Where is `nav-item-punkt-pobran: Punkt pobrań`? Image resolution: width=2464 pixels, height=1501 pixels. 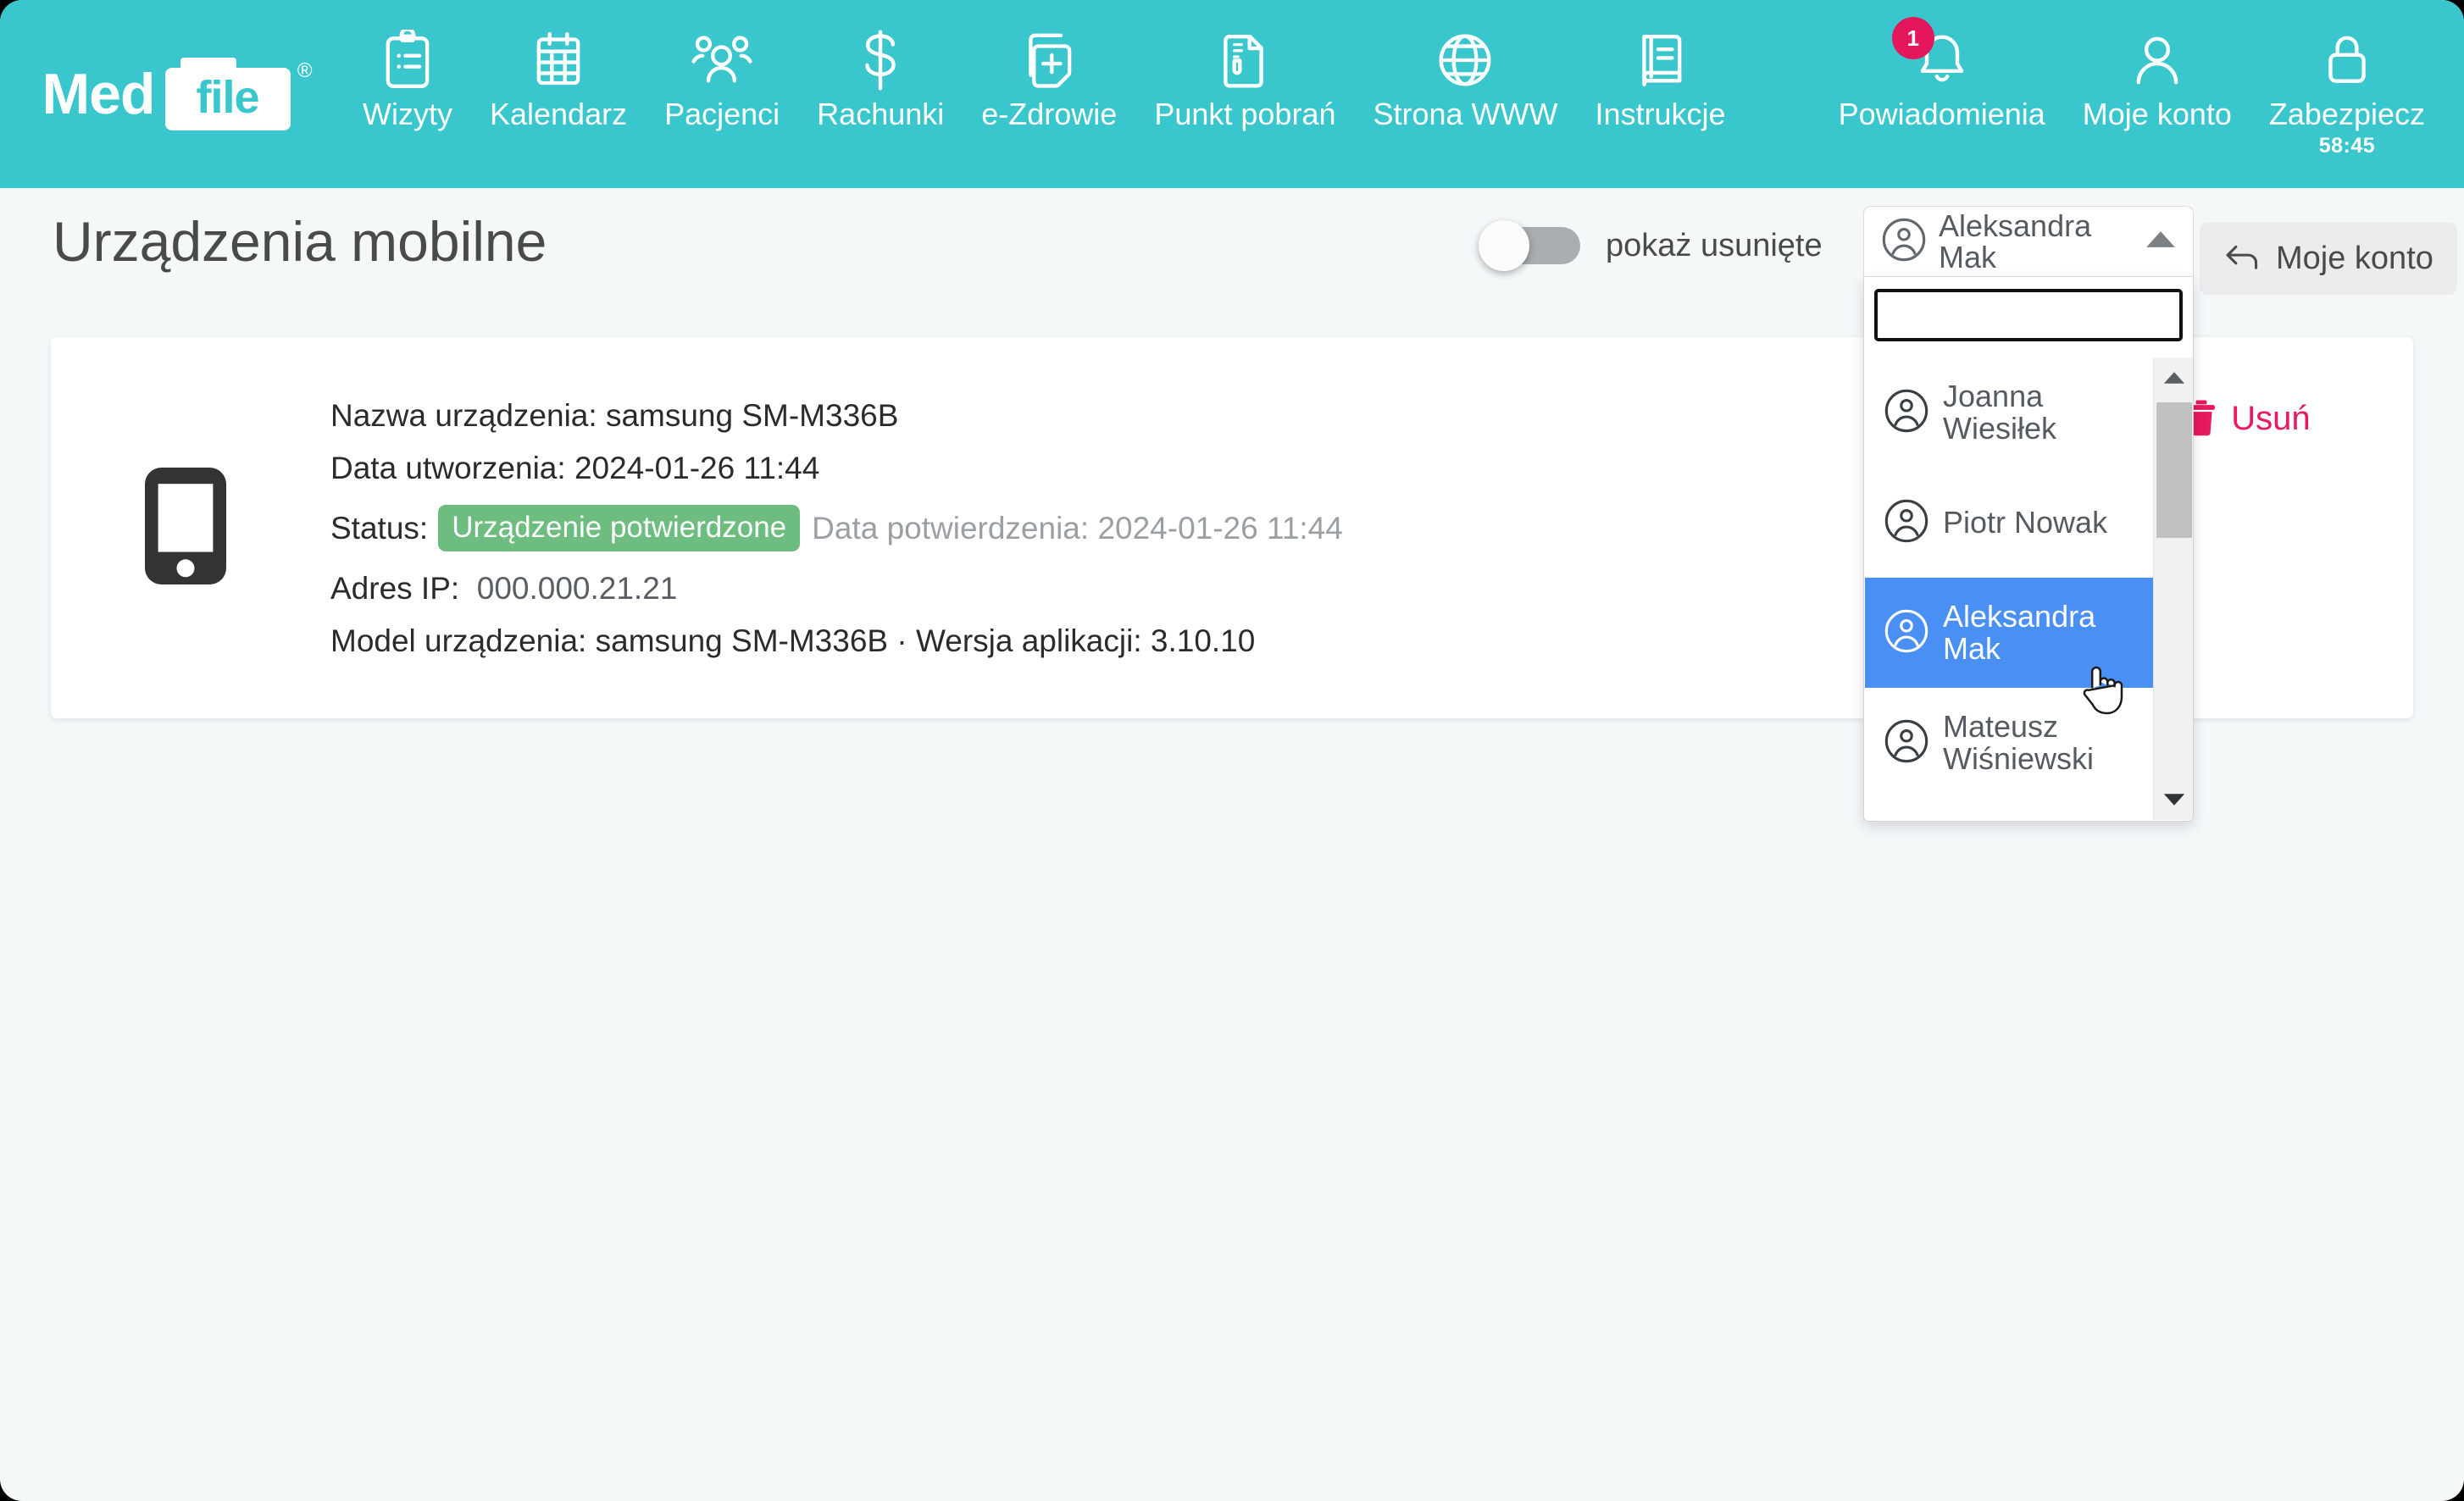
nav-item-punkt-pobran: Punkt pobrań is located at coordinates (1244, 94).